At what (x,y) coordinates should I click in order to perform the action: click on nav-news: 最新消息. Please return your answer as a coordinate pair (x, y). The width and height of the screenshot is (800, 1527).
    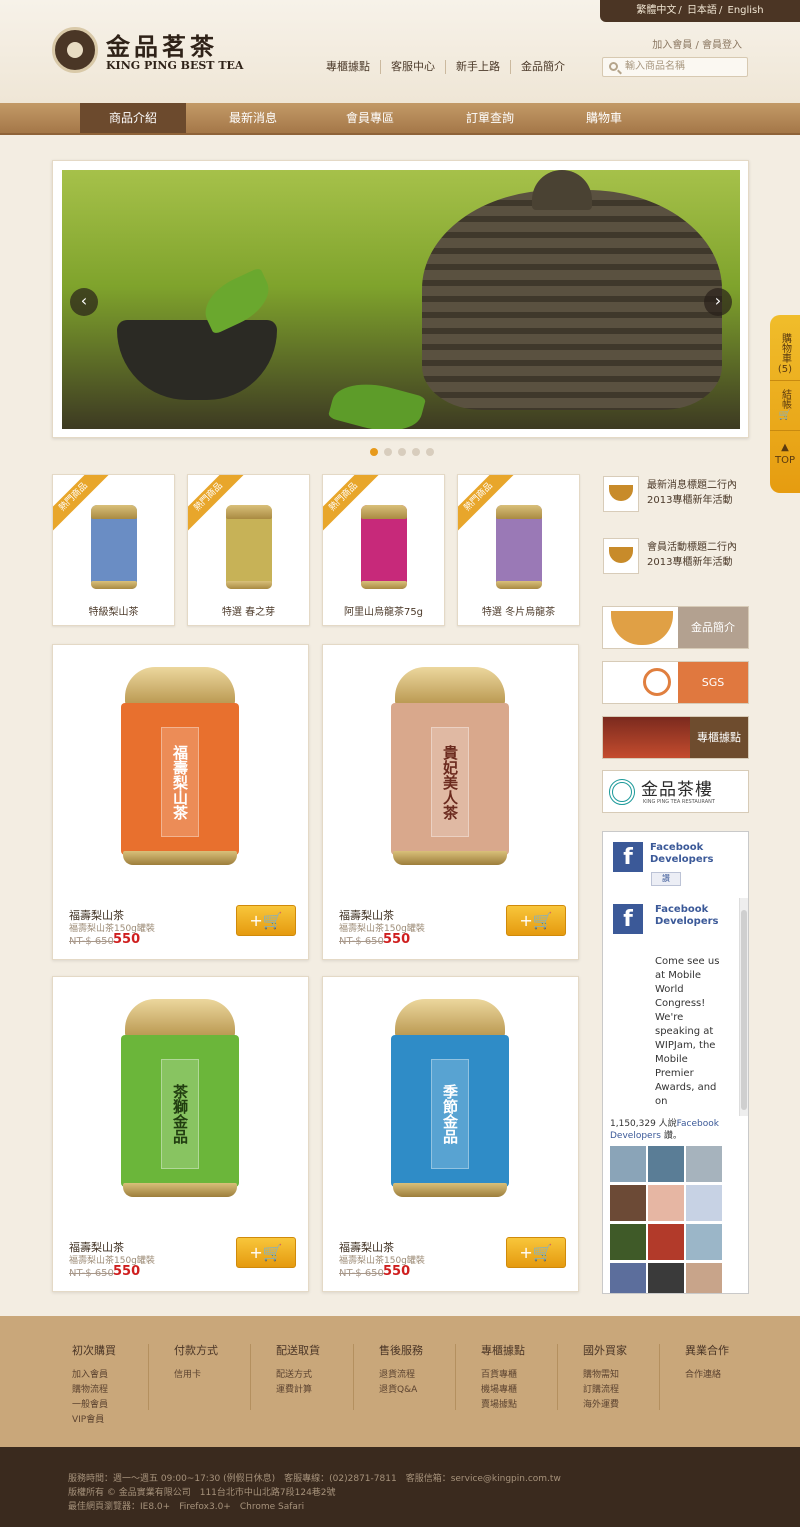
    Looking at the image, I should click on (253, 118).